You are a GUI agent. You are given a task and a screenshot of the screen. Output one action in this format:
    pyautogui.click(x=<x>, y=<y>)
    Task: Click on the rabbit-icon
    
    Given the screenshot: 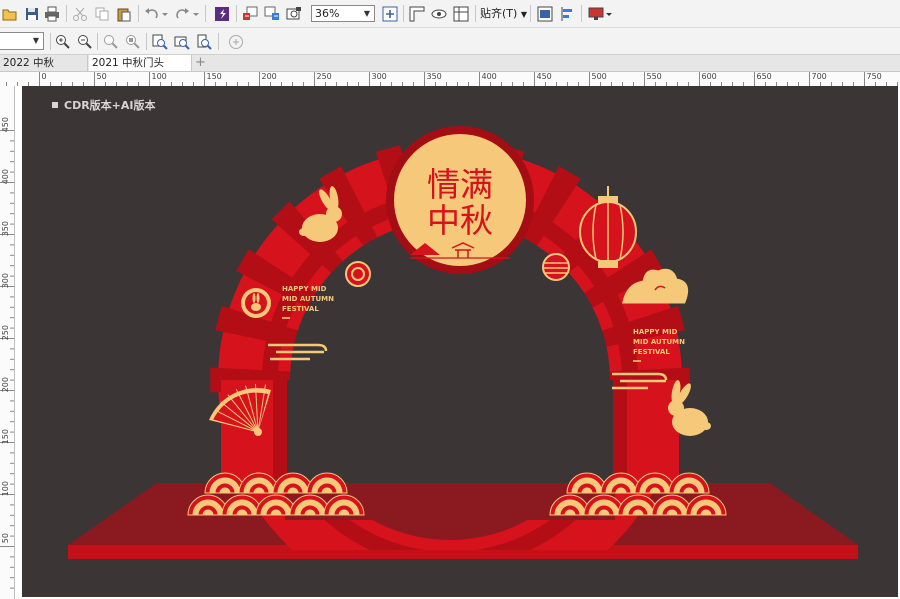 What is the action you would take?
    pyautogui.click(x=689, y=408)
    